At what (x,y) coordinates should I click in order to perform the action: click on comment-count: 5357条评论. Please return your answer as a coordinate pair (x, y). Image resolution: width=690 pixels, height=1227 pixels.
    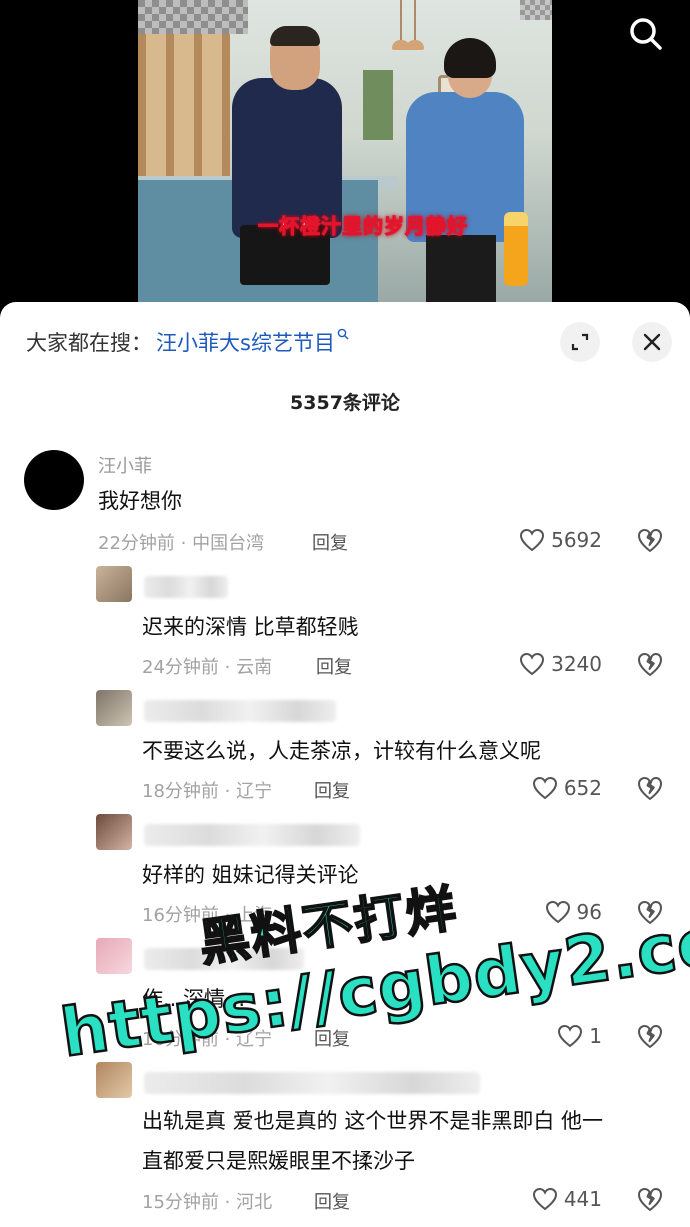
    Looking at the image, I should click on (345, 403).